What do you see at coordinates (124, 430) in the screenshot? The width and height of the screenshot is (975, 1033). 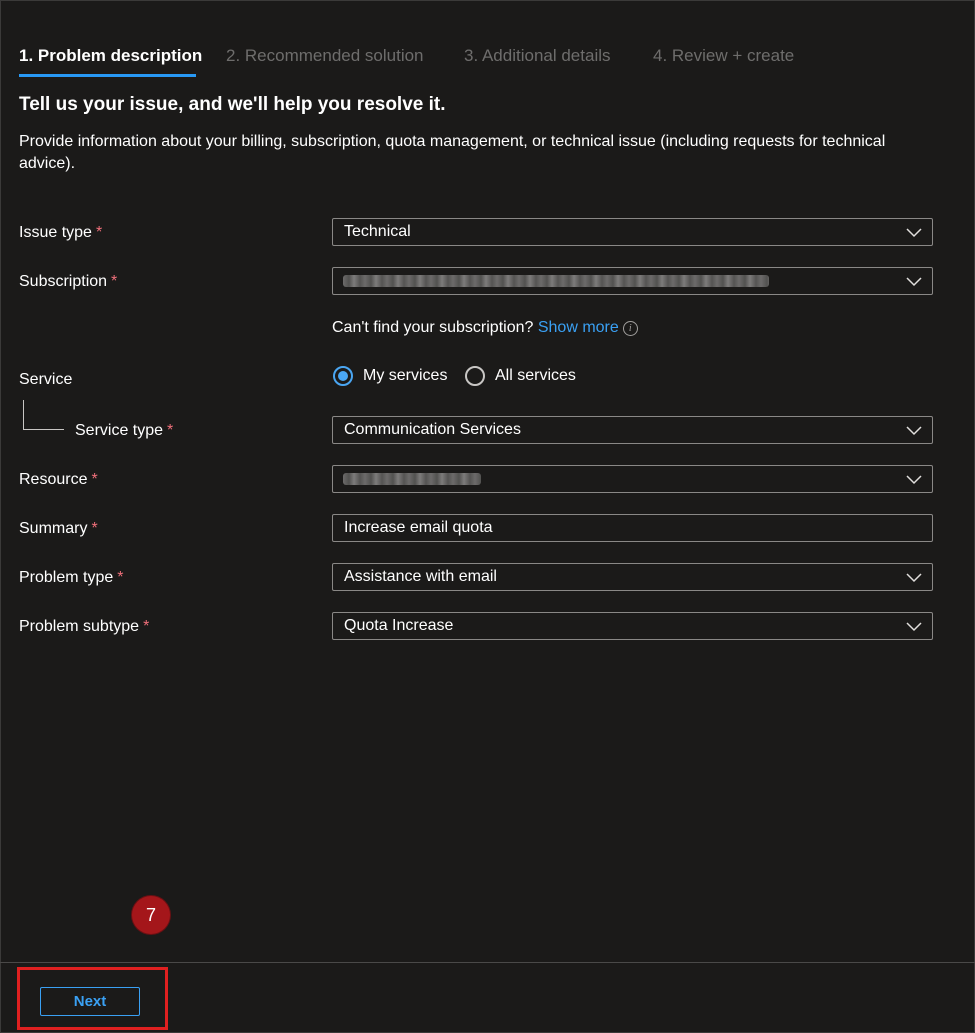 I see `service-type-label: Service type *` at bounding box center [124, 430].